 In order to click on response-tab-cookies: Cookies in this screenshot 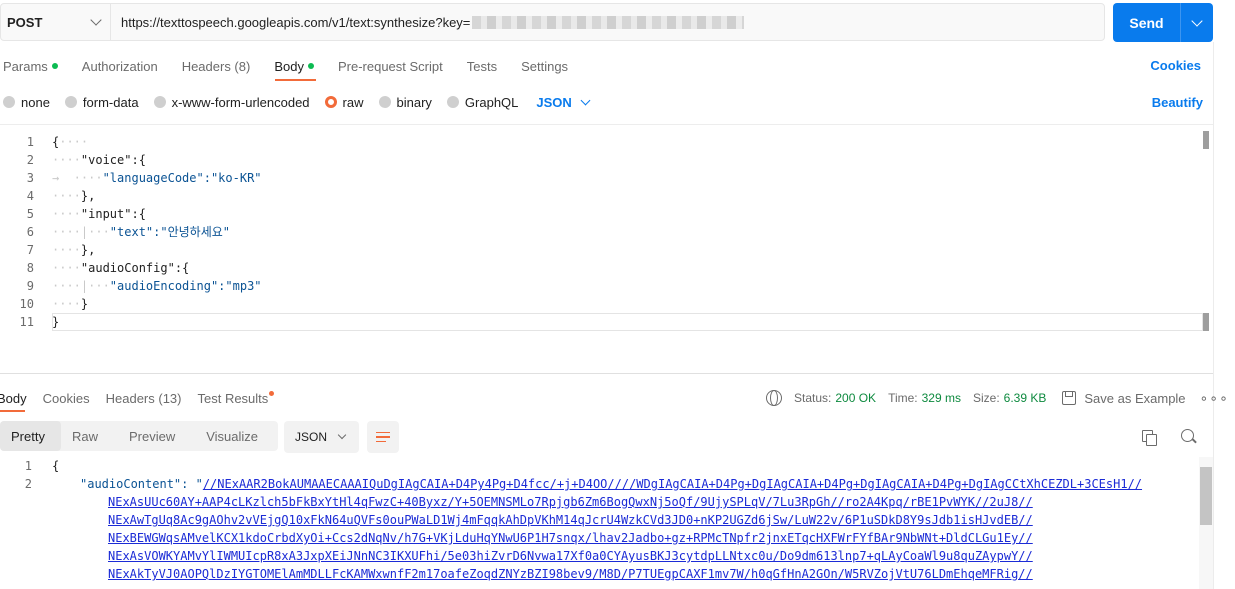, I will do `click(66, 398)`.